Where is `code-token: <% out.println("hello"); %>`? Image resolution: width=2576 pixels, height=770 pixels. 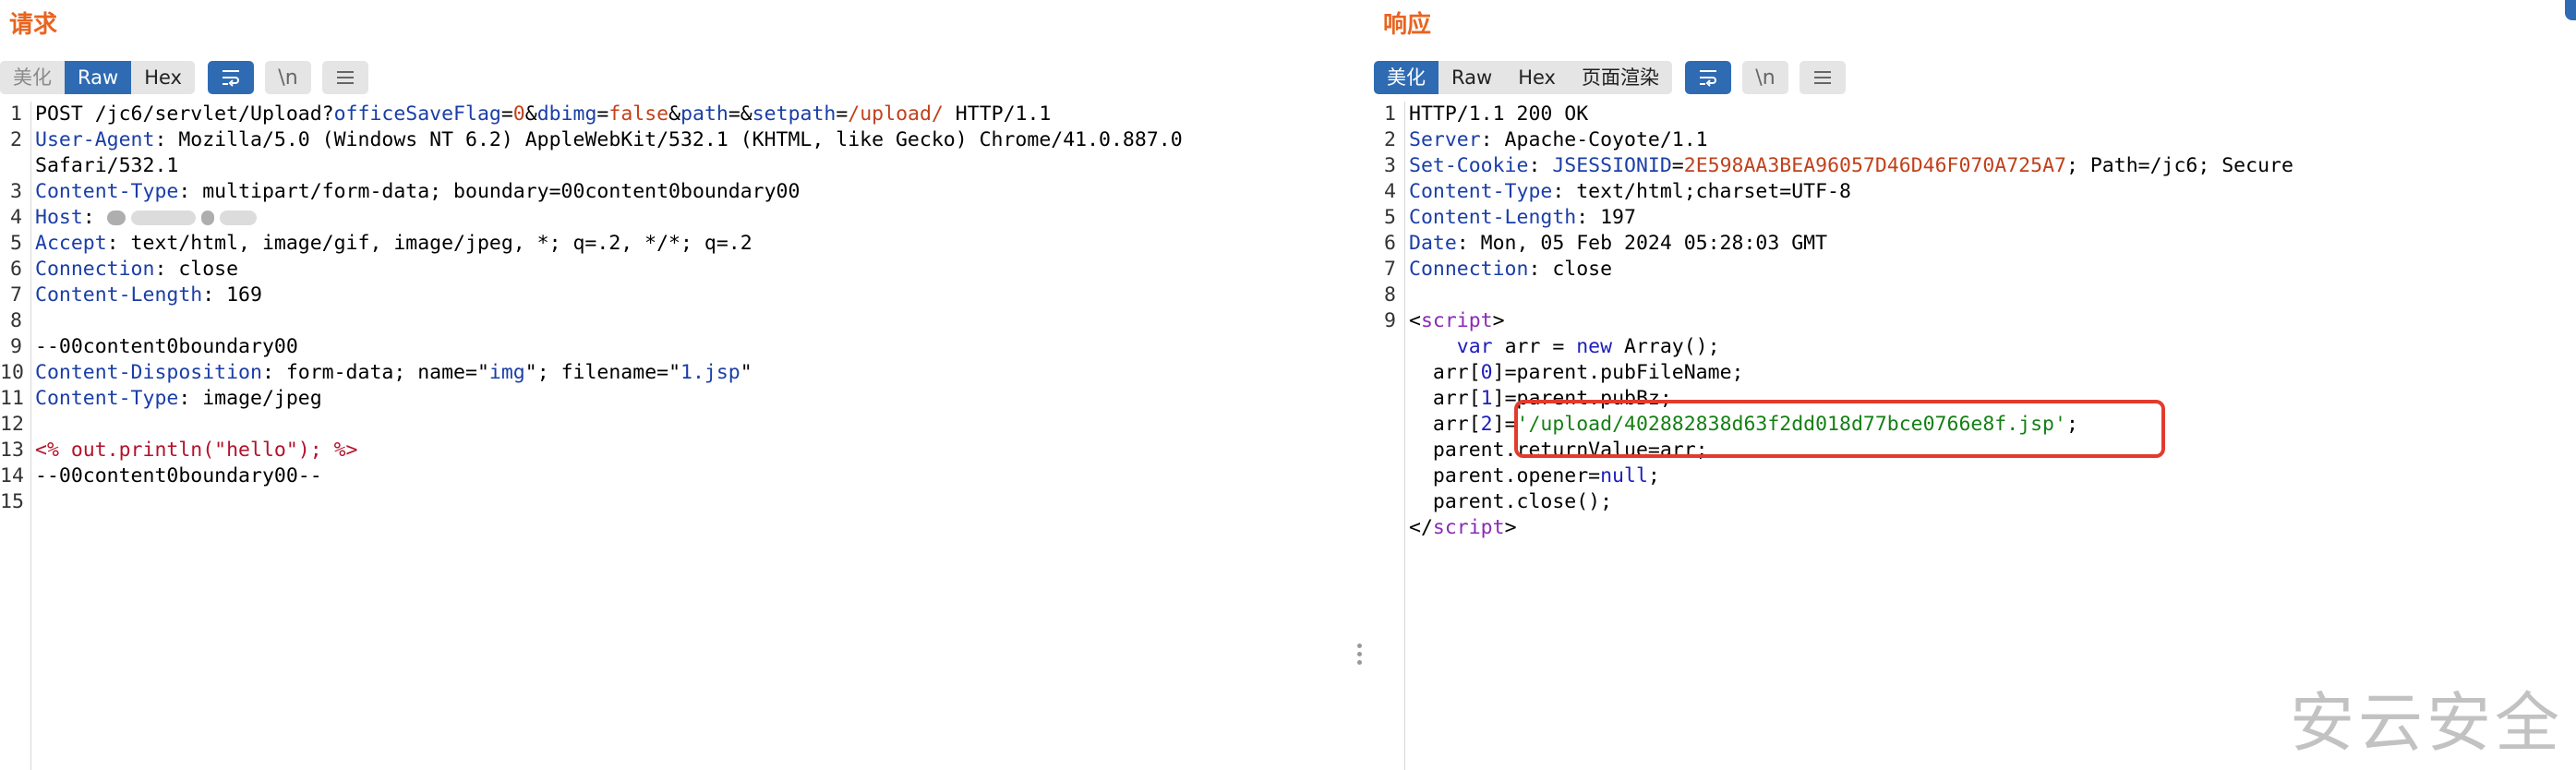
code-token: <% out.println("hello"); %> is located at coordinates (196, 450).